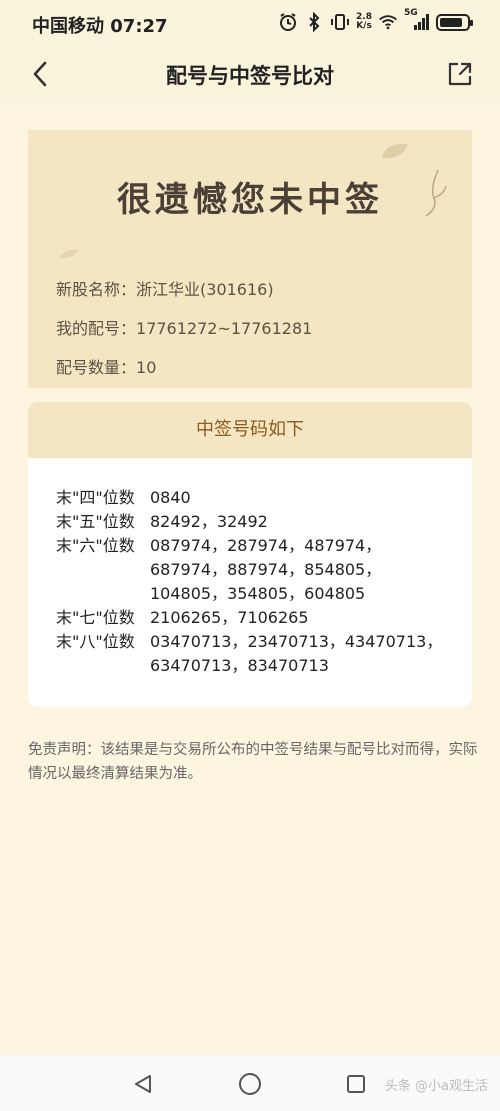 The width and height of the screenshot is (500, 1111). Describe the element at coordinates (224, 328) in the screenshot. I see `info-value: 17761272~17761281` at that location.